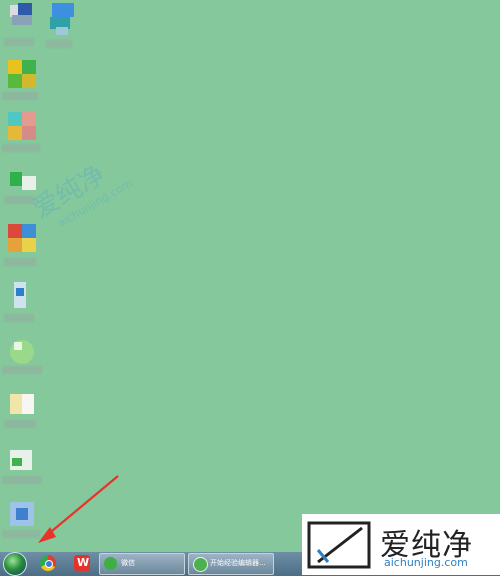 The width and height of the screenshot is (500, 576). What do you see at coordinates (82, 563) in the screenshot?
I see `wps-icon` at bounding box center [82, 563].